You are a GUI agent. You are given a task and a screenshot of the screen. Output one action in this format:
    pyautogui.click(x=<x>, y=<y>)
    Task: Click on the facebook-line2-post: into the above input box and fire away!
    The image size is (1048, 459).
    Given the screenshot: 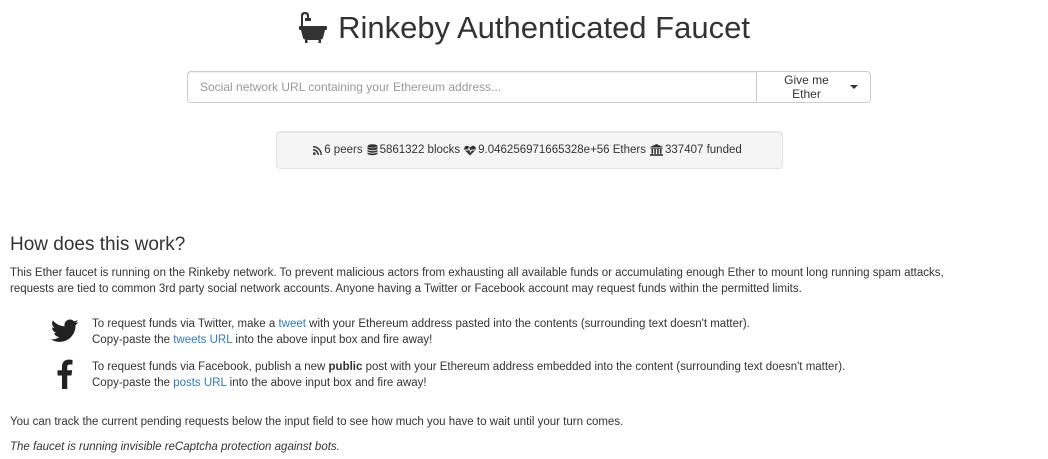 What is the action you would take?
    pyautogui.click(x=326, y=383)
    